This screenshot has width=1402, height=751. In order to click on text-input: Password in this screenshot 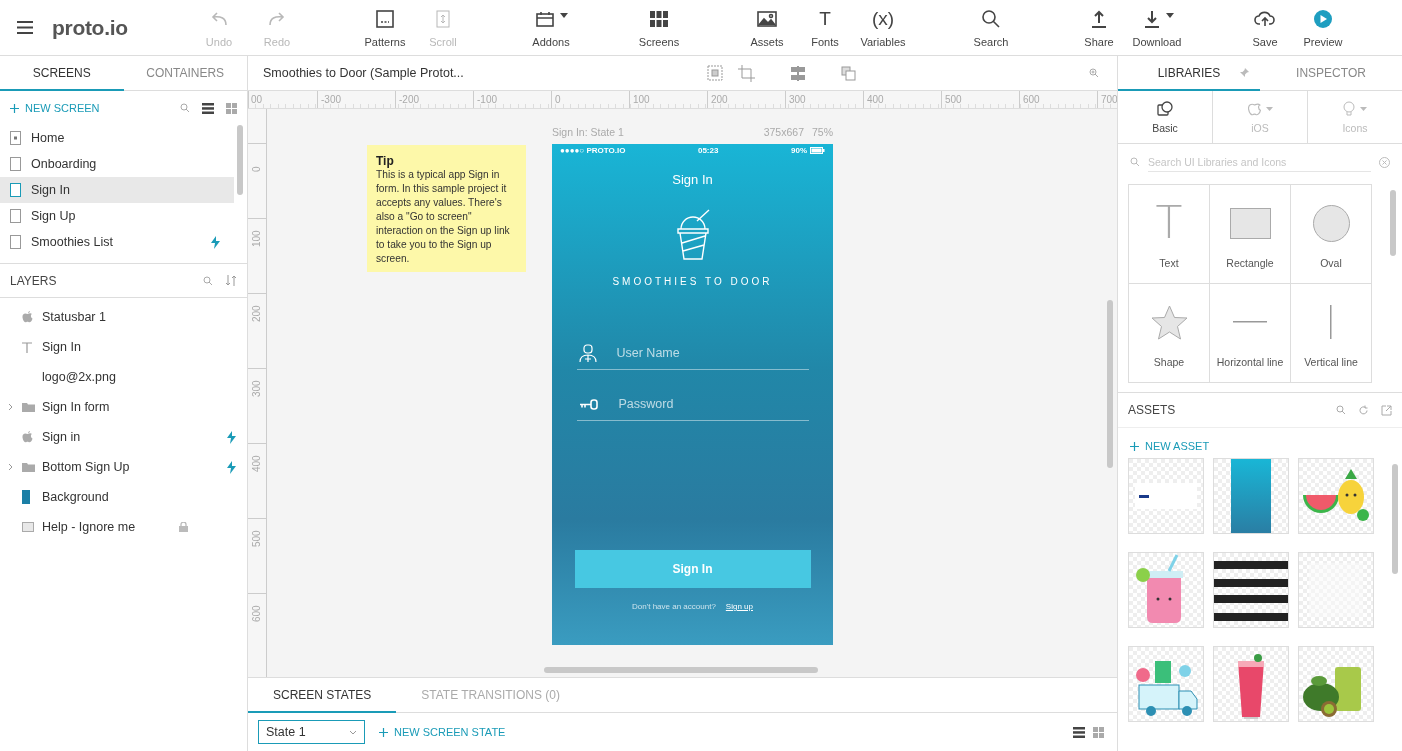, I will do `click(713, 404)`.